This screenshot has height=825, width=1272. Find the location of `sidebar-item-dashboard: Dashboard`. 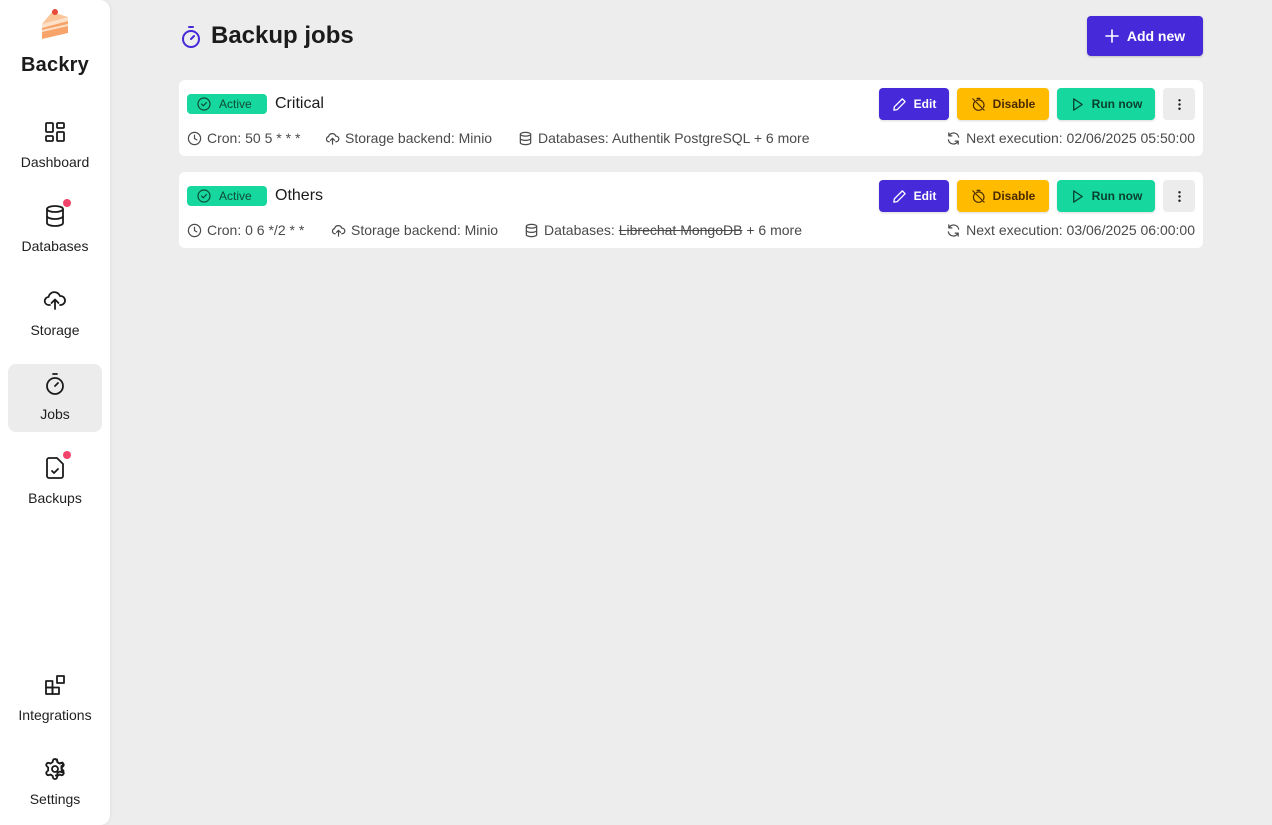

sidebar-item-dashboard: Dashboard is located at coordinates (55, 146).